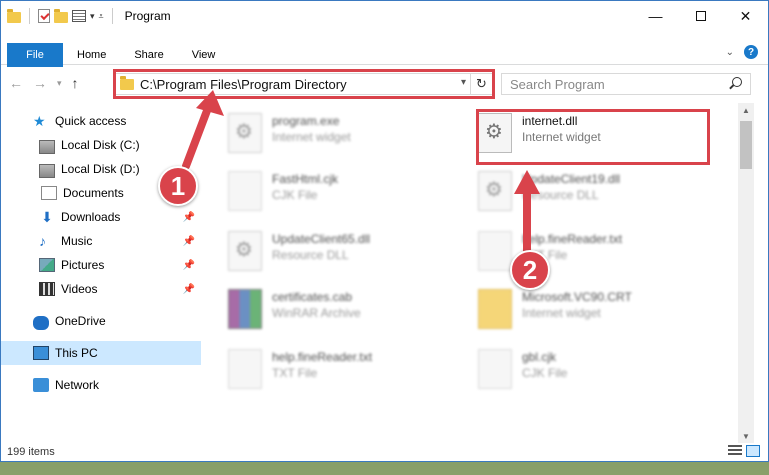 Image resolution: width=769 pixels, height=475 pixels. I want to click on sidebar-item-downloads: ⬇ Downloads 📌, so click(101, 217).